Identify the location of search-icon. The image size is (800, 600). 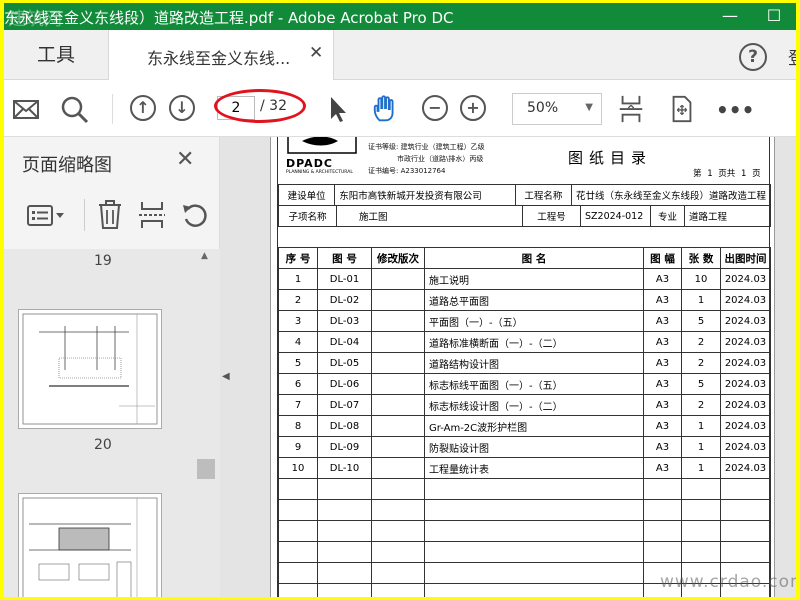
(75, 109).